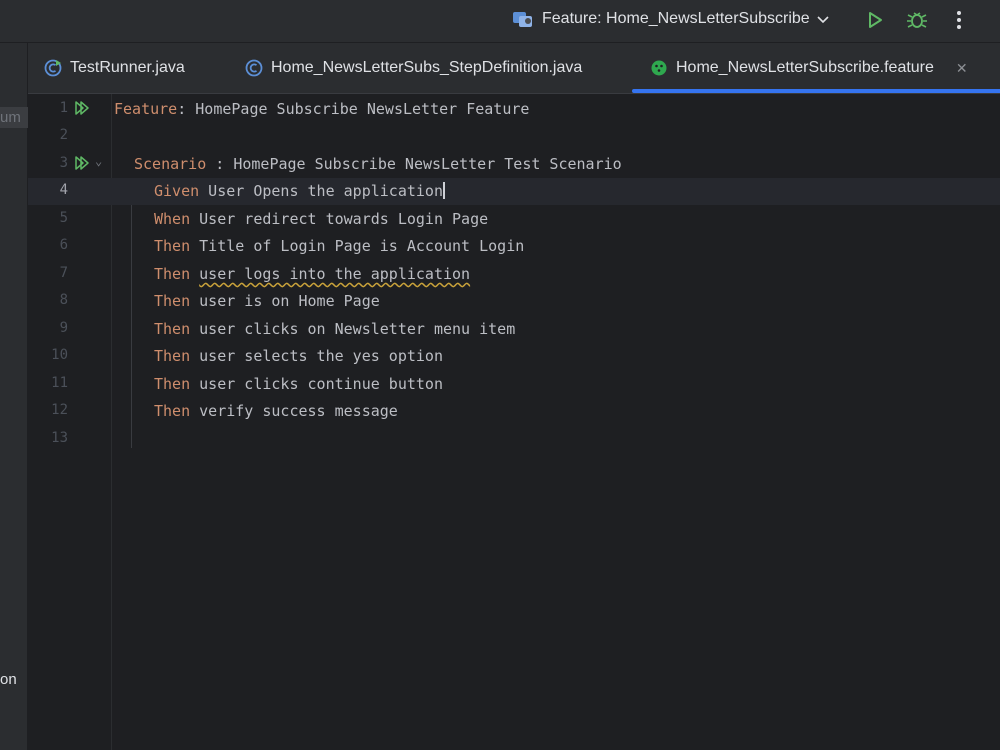  I want to click on code-line-current: 4 Given User Opens the application, so click(514, 191).